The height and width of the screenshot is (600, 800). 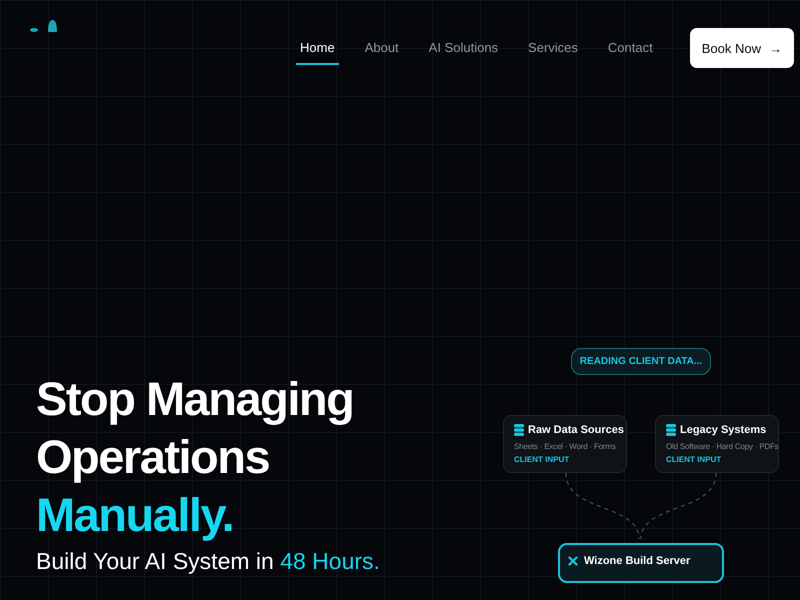 I want to click on hero-subheading: Build Your AI System in 48 Hours., so click(x=208, y=561).